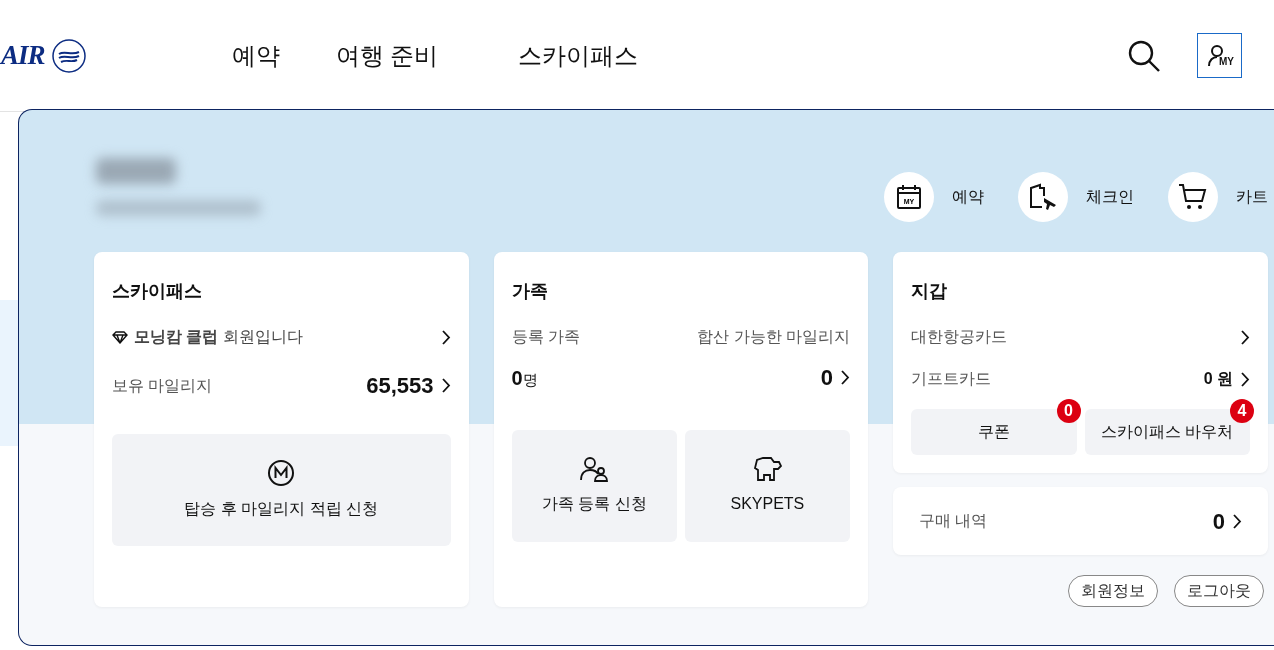 The image size is (1274, 650). What do you see at coordinates (218, 337) in the screenshot?
I see `membership-text: 모닝캄 클럽 회원입니다` at bounding box center [218, 337].